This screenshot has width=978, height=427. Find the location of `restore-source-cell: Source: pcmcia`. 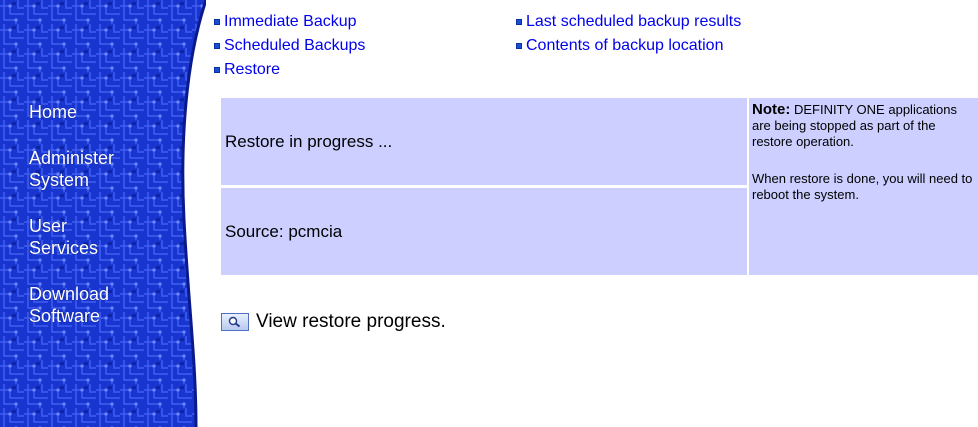

restore-source-cell: Source: pcmcia is located at coordinates (484, 231).